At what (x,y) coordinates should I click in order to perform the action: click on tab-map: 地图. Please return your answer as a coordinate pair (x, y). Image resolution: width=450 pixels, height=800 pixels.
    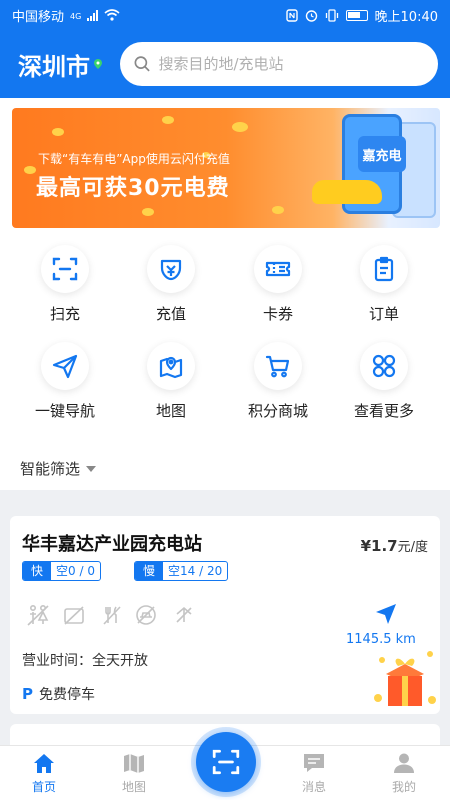
    Looking at the image, I should click on (134, 773).